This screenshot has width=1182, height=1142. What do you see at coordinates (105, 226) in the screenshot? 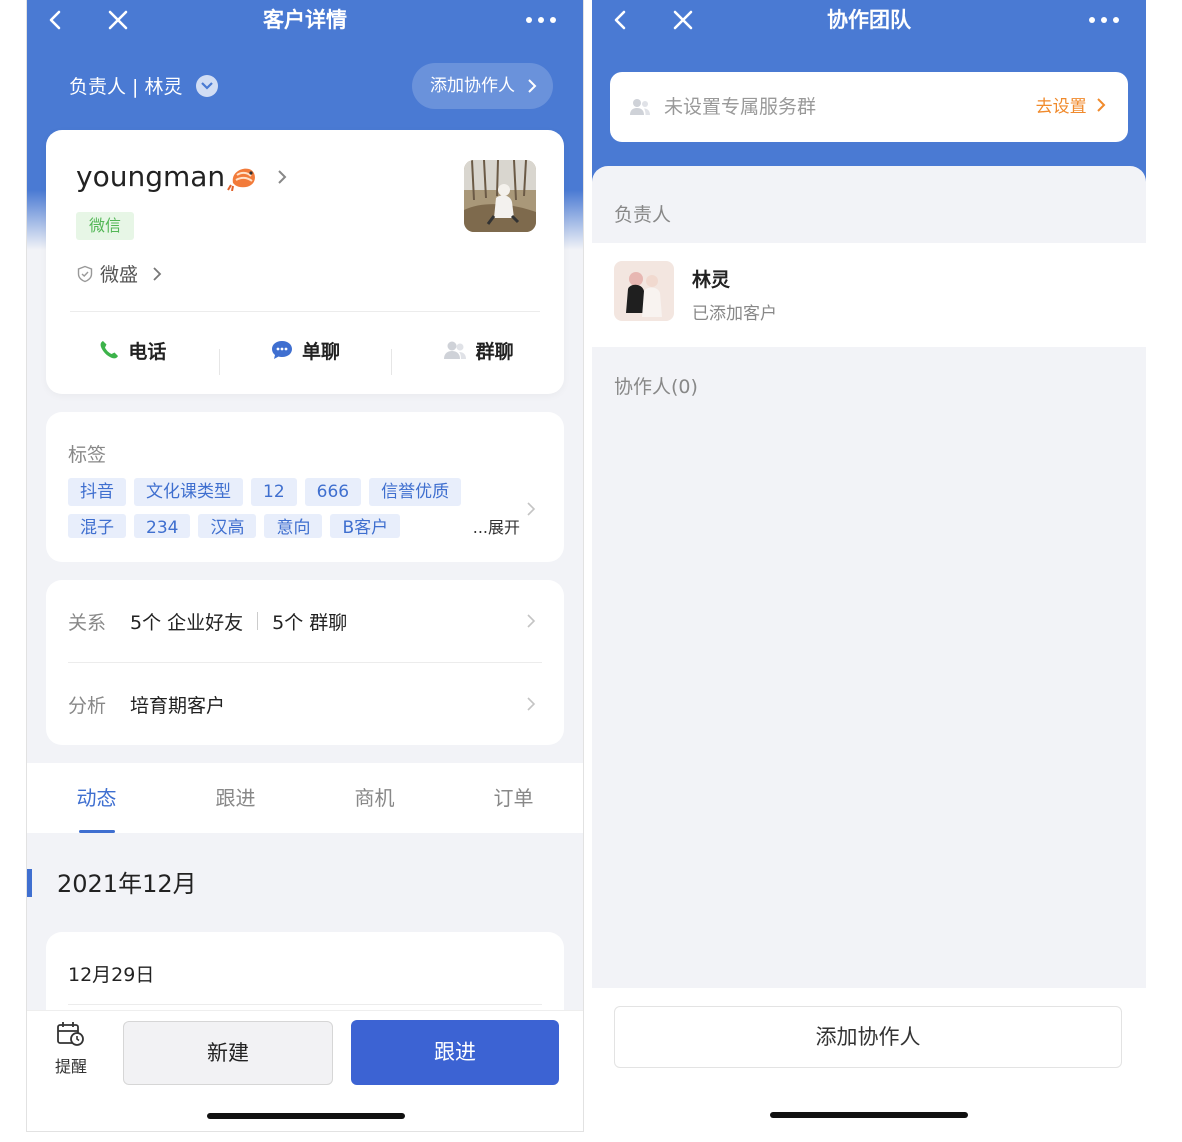
I see `channel-badge: 微信` at bounding box center [105, 226].